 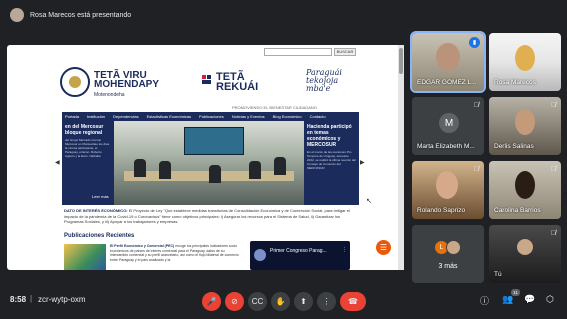 I want to click on captions-button: CC, so click(x=257, y=301).